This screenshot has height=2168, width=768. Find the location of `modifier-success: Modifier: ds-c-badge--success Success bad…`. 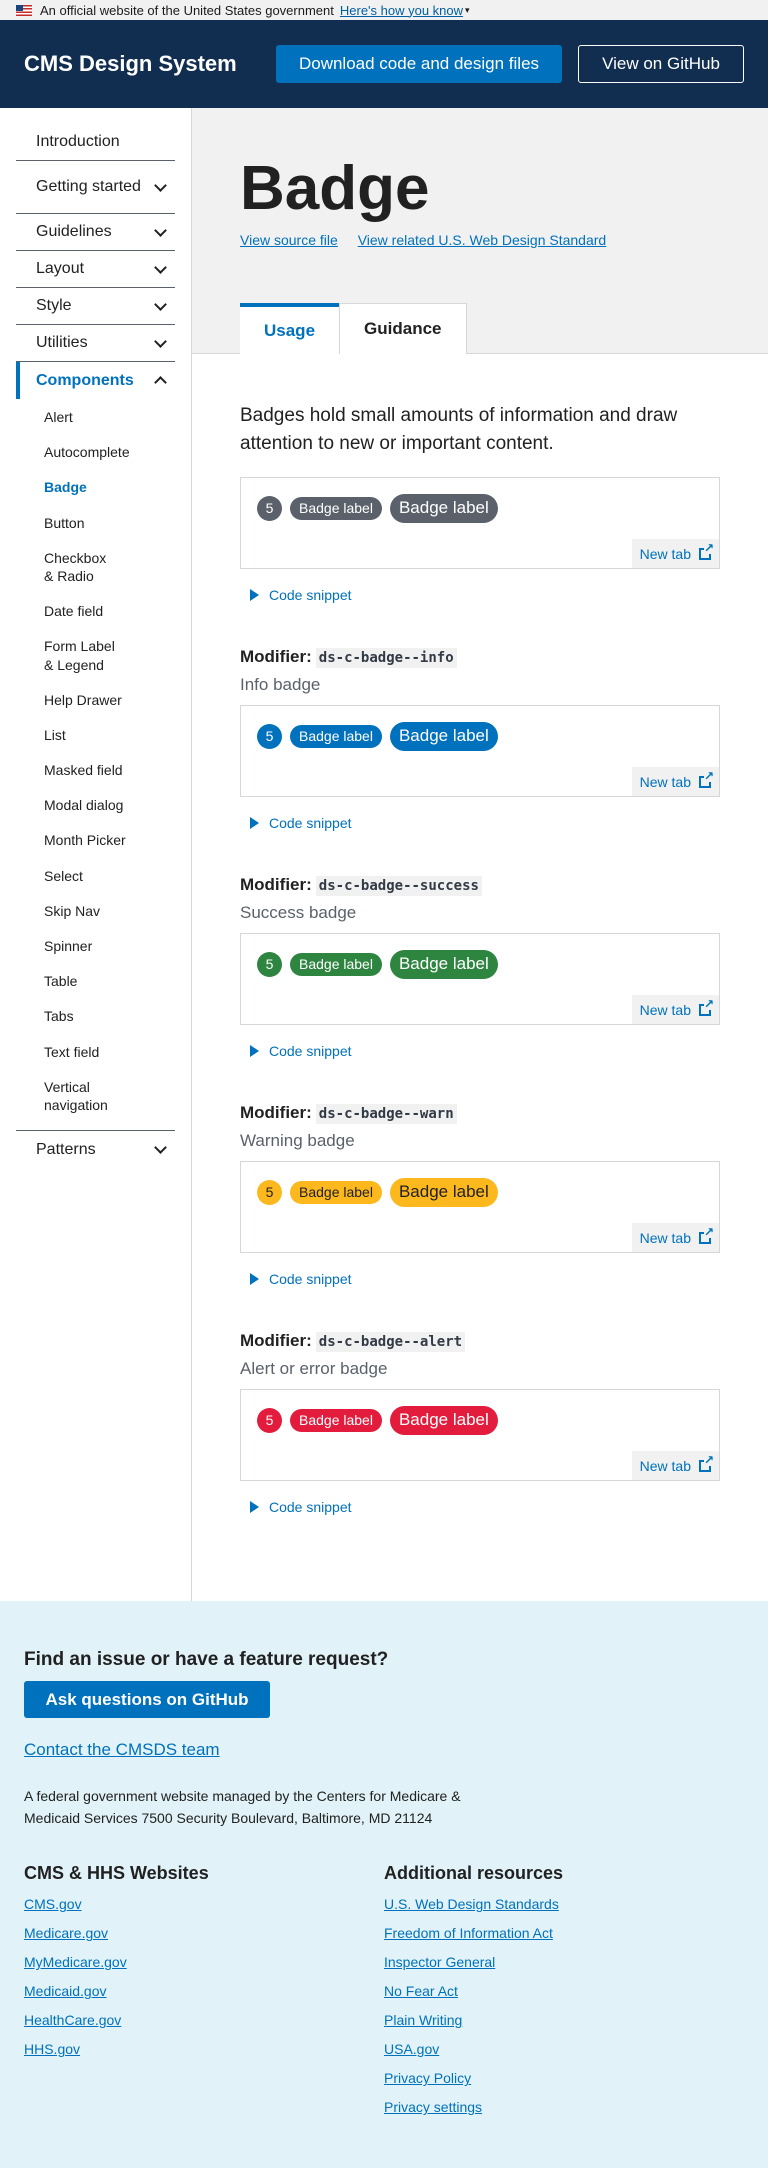

modifier-success: Modifier: ds-c-badge--success Success bad… is located at coordinates (480, 977).